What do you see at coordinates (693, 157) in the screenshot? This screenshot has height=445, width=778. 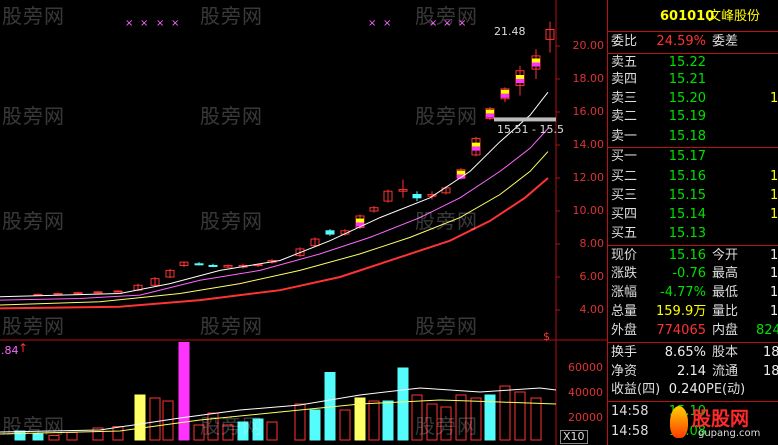 I see `bid-row: 买一 15.17` at bounding box center [693, 157].